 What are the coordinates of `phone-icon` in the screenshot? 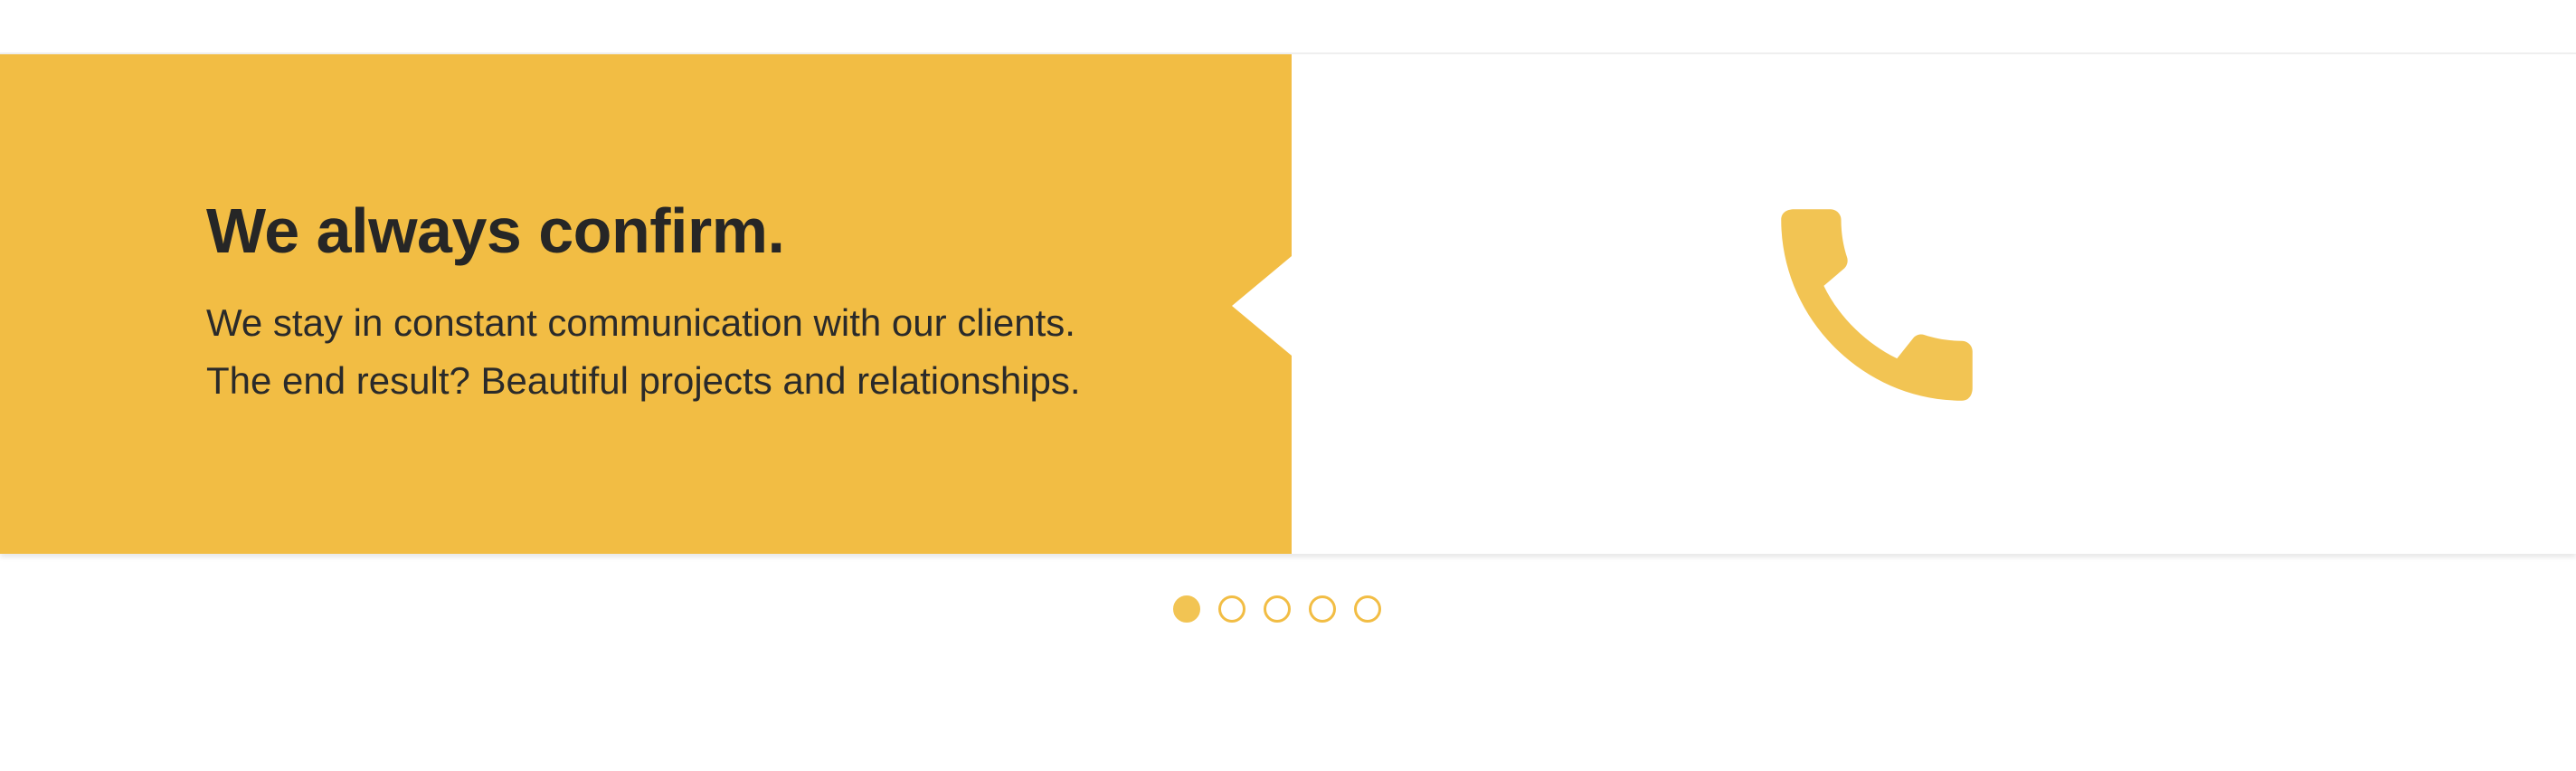 It's located at (1877, 305).